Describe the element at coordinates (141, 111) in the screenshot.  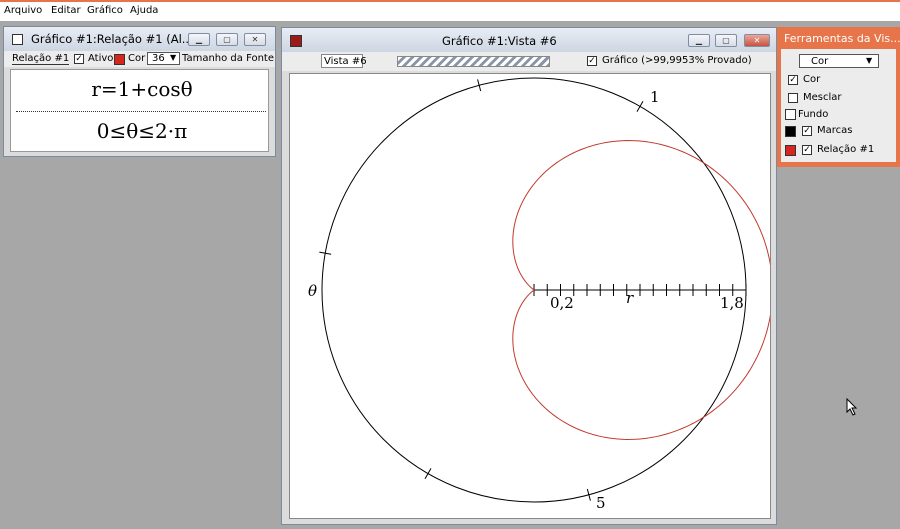
I see `divider` at that location.